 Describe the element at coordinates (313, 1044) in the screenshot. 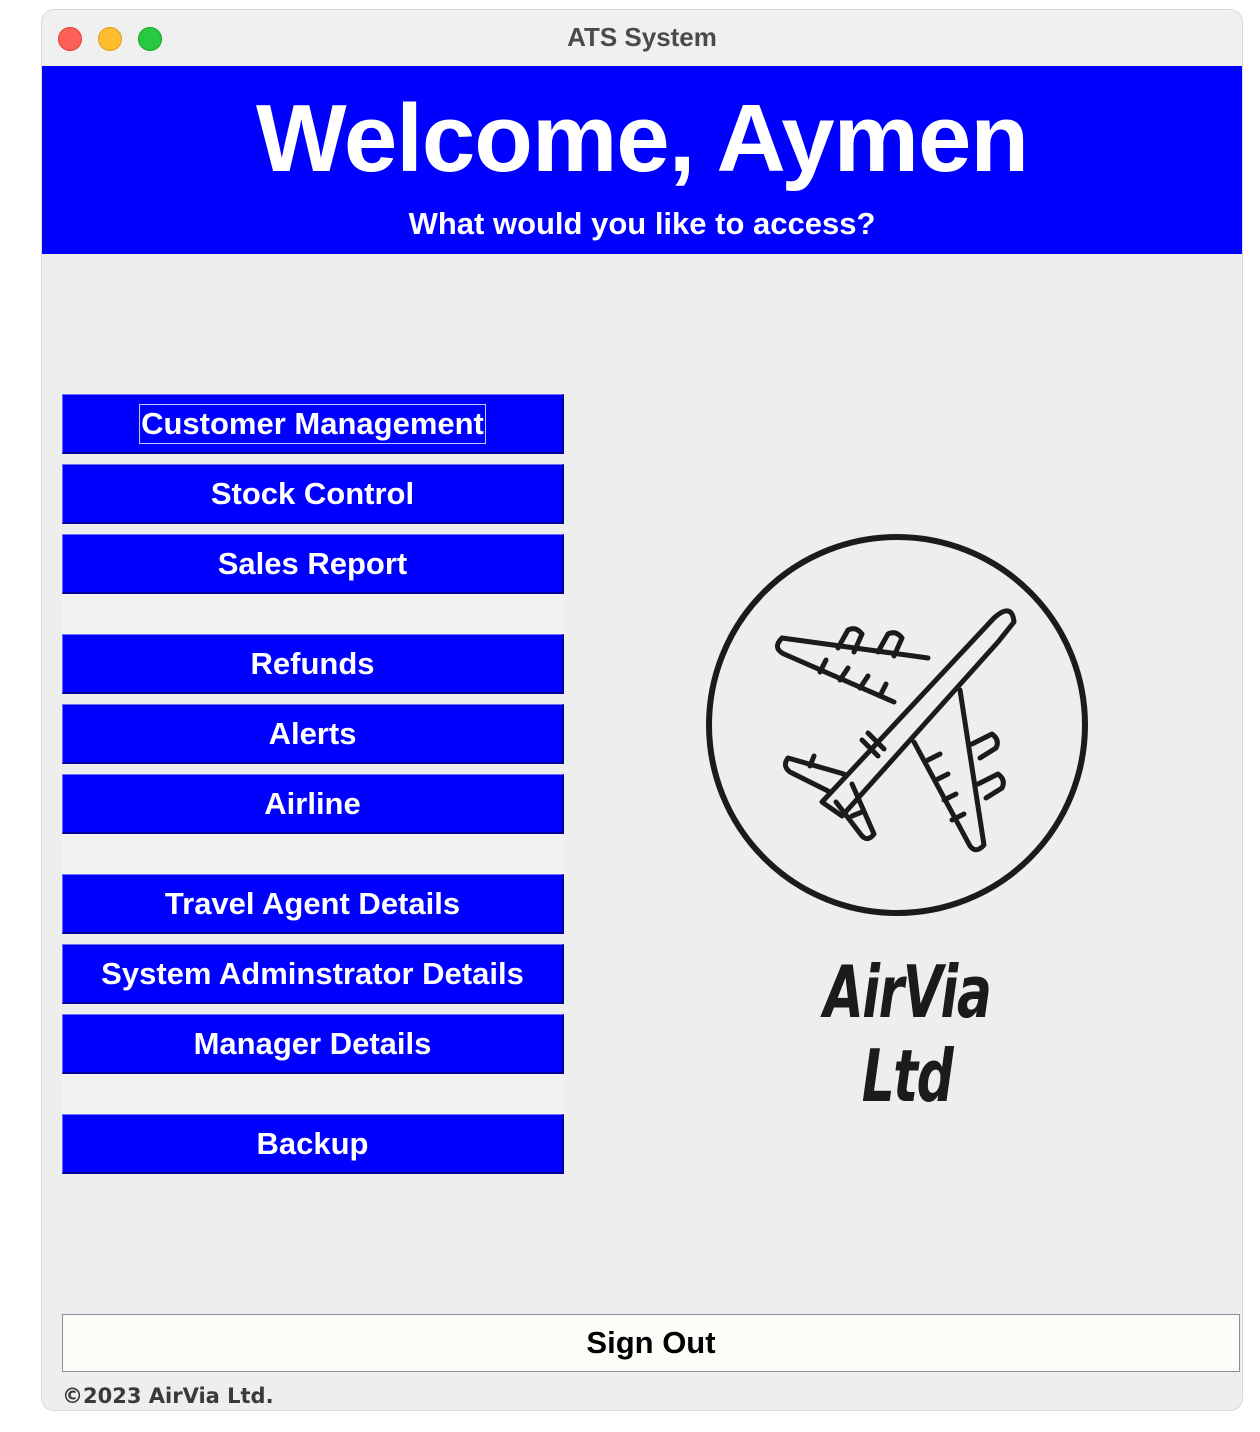

I see `manager-details-button: Manager Details` at that location.